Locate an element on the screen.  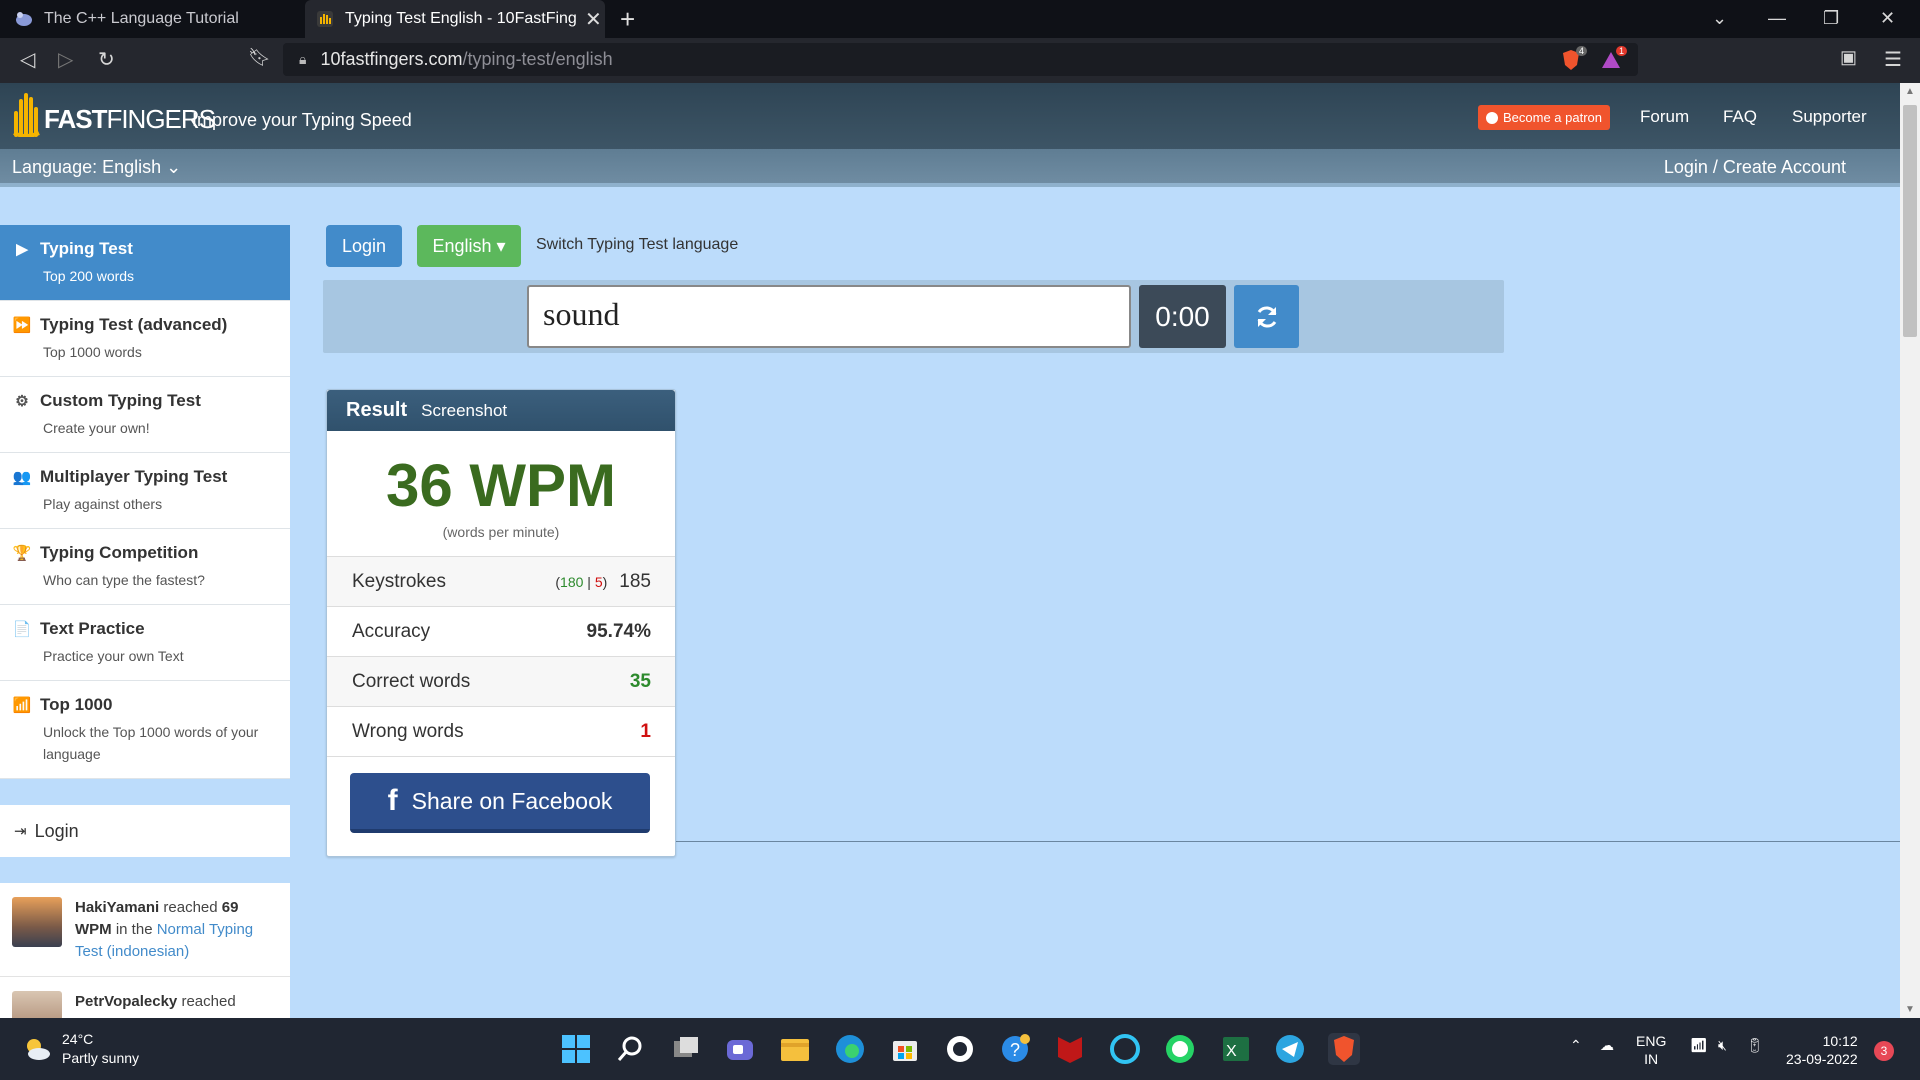
back-icon: ◁ is located at coordinates (27, 59).